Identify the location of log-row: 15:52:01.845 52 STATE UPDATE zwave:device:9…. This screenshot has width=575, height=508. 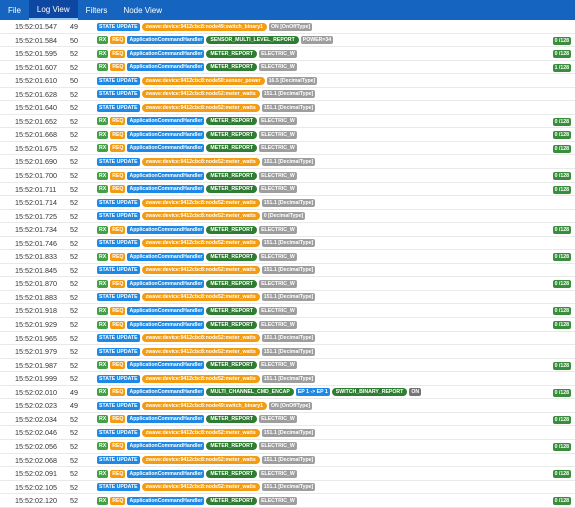
(287, 271).